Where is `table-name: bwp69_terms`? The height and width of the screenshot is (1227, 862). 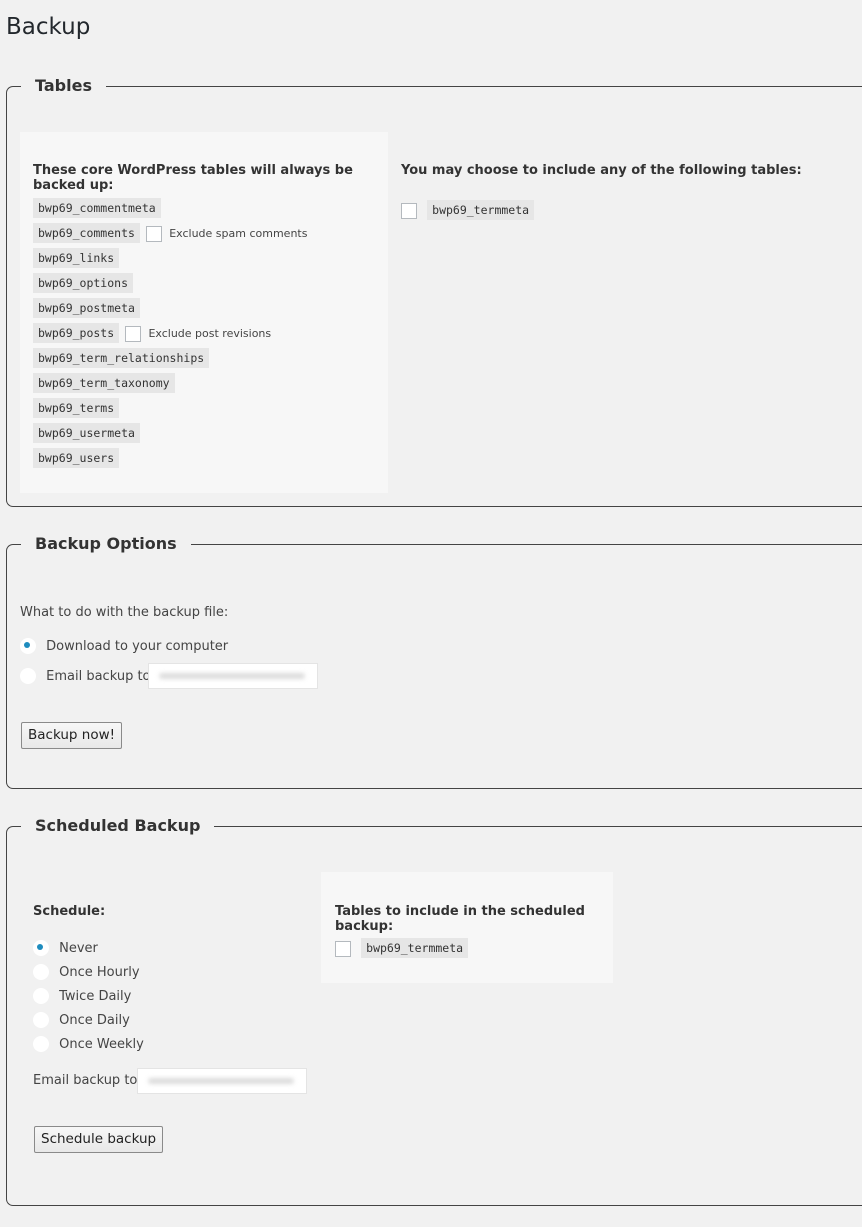
table-name: bwp69_terms is located at coordinates (76, 408).